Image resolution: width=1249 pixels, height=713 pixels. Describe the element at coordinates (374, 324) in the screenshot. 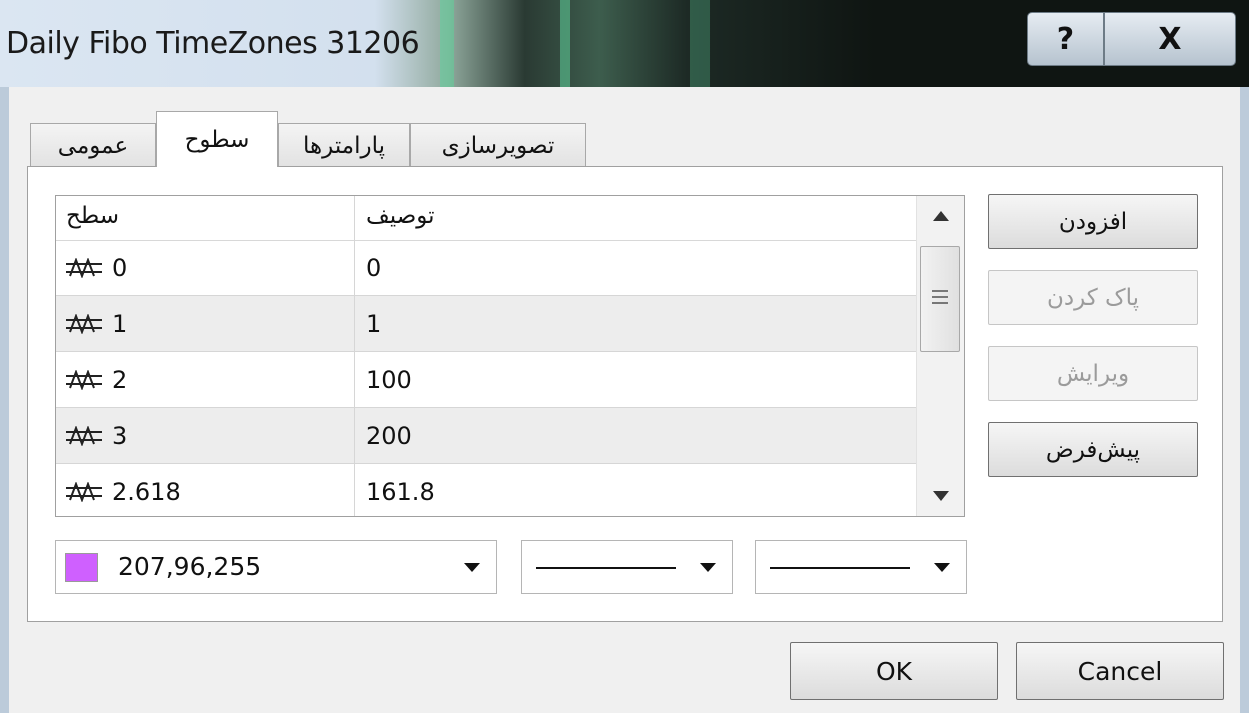

I see `level-description: 1` at that location.